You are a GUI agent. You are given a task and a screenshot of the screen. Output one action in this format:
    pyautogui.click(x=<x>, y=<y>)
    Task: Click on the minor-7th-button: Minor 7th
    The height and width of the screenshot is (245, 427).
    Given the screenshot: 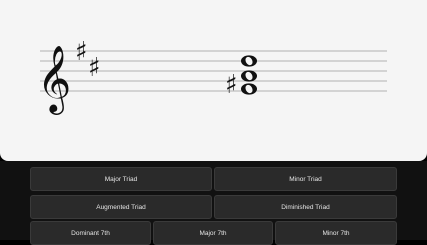 What is the action you would take?
    pyautogui.click(x=336, y=233)
    